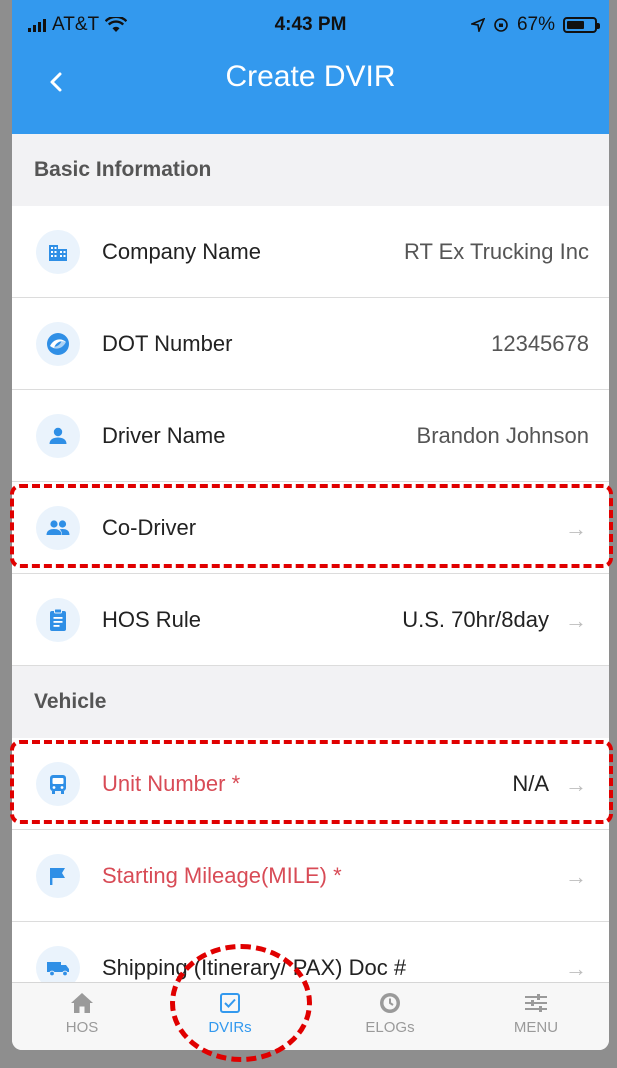  I want to click on status-bar: AT&T 4:43 PM 67%, so click(310, 24).